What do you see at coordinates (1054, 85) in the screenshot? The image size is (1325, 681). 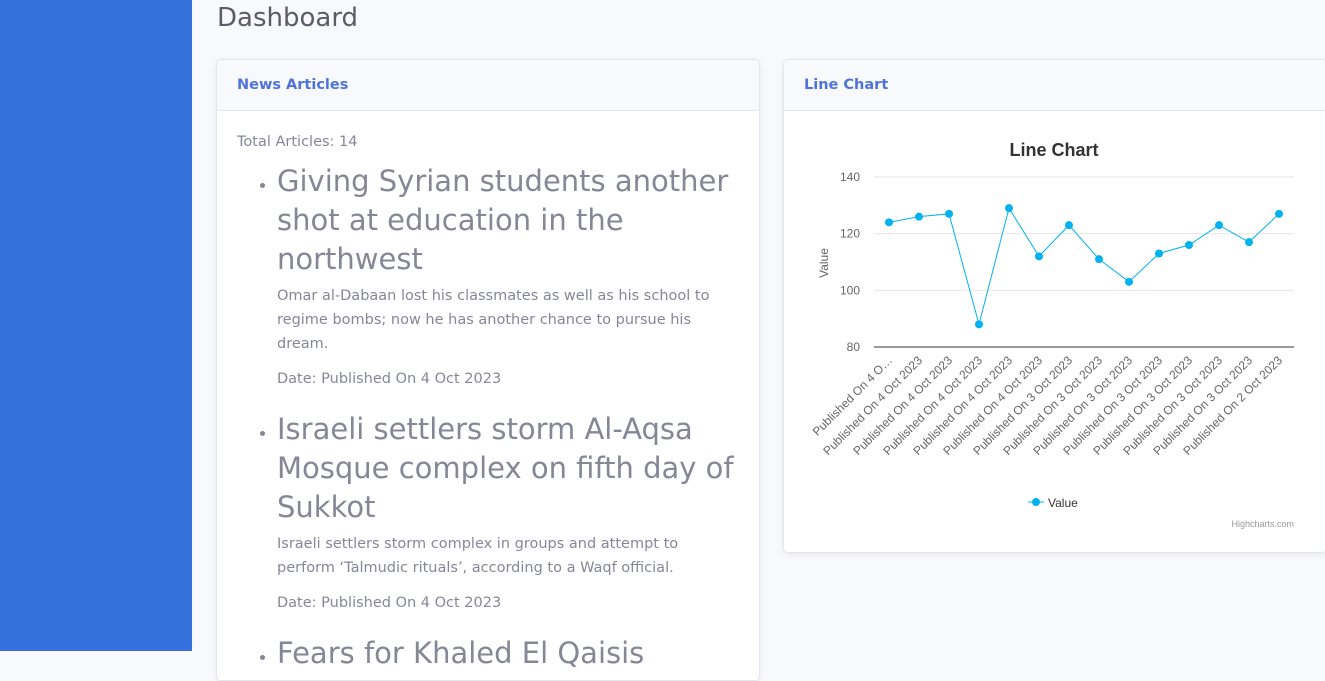 I see `chart-card-header: Line Chart` at bounding box center [1054, 85].